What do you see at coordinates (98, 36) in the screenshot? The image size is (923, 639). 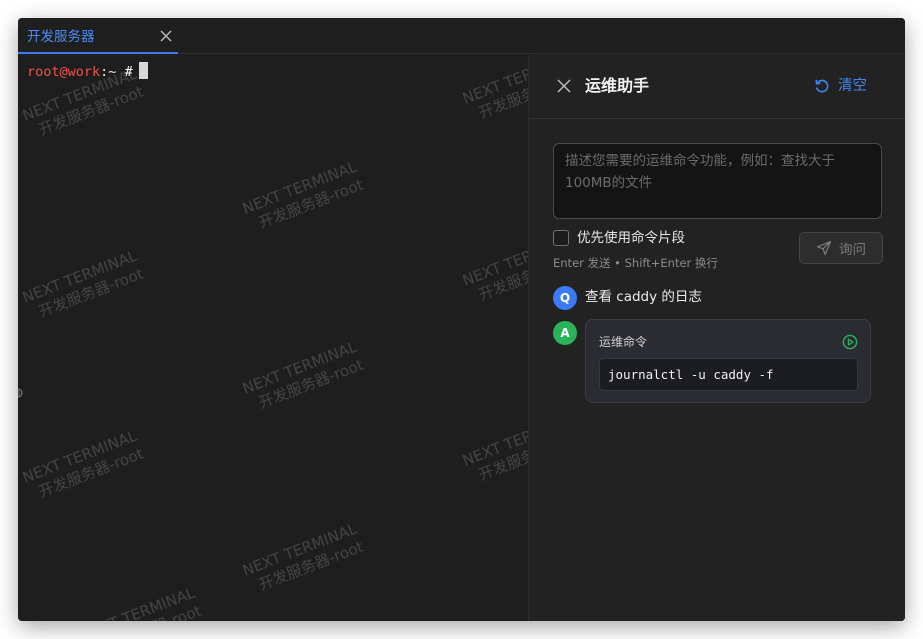 I see `tab-dev-server: 开发服务器` at bounding box center [98, 36].